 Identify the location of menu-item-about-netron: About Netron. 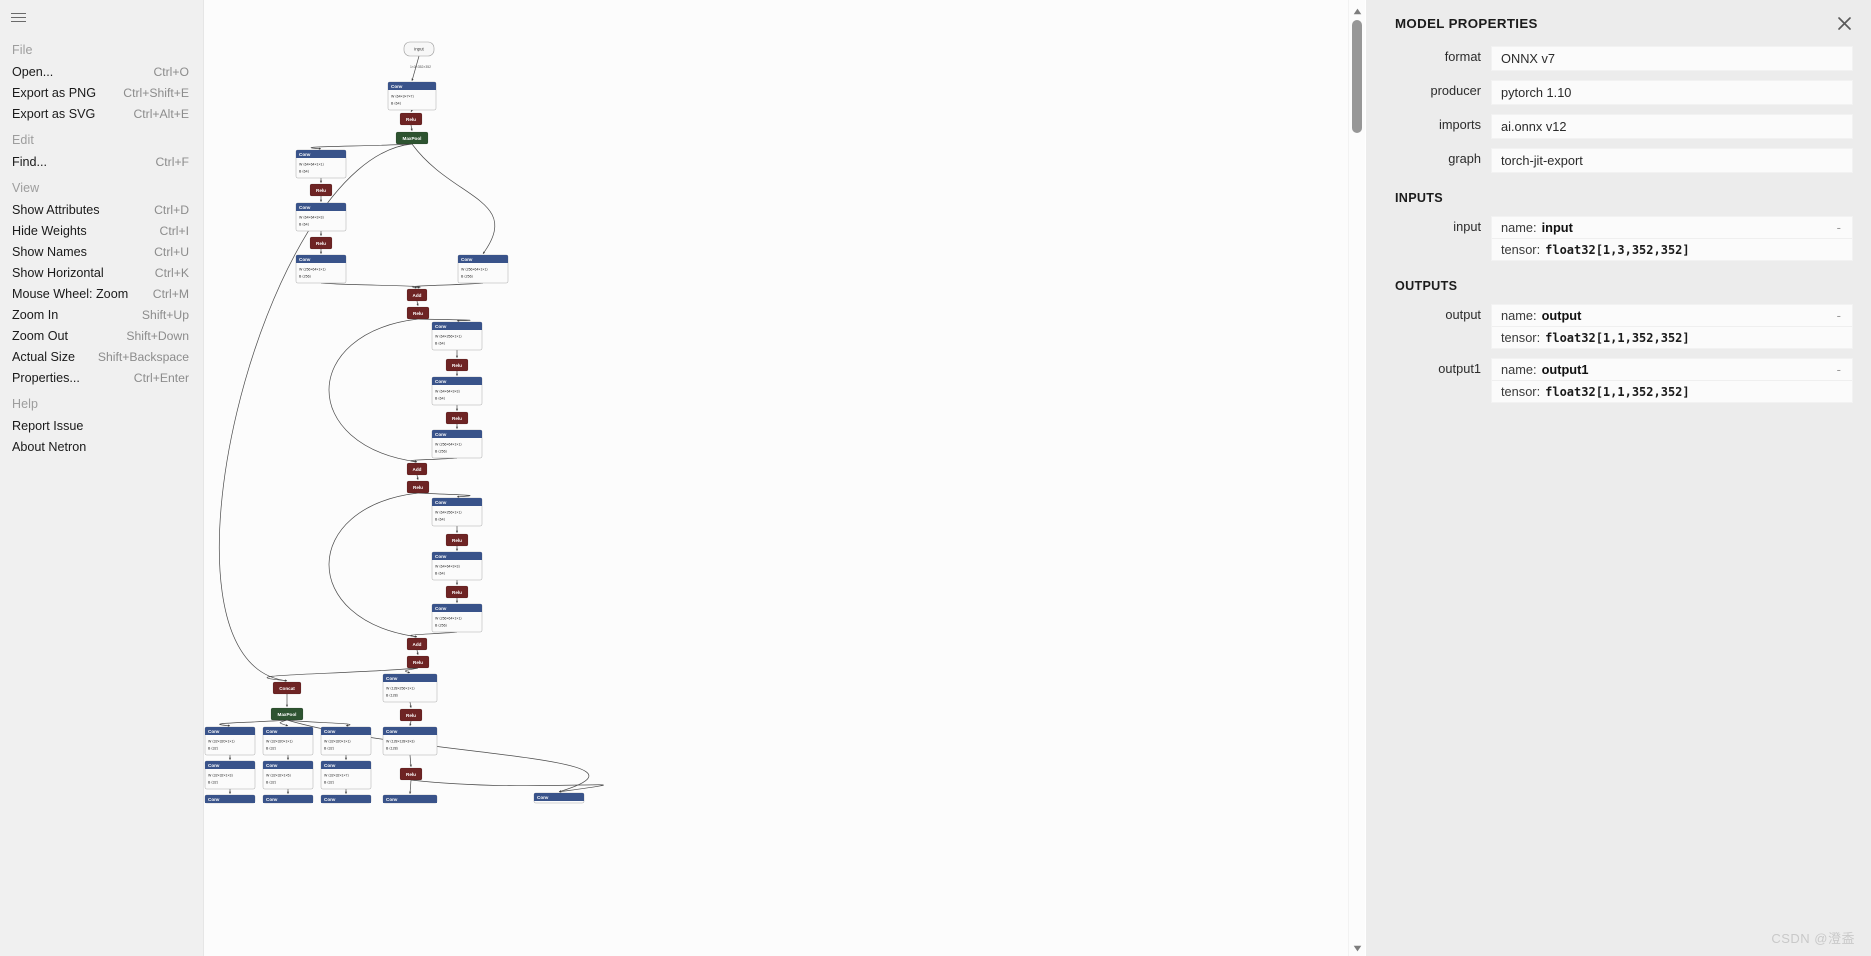
(101, 446).